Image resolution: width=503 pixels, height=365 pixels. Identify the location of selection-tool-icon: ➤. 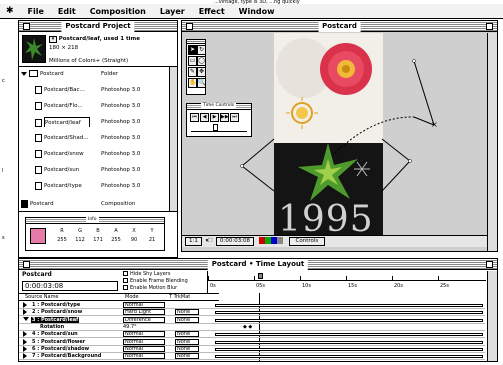
(192, 50).